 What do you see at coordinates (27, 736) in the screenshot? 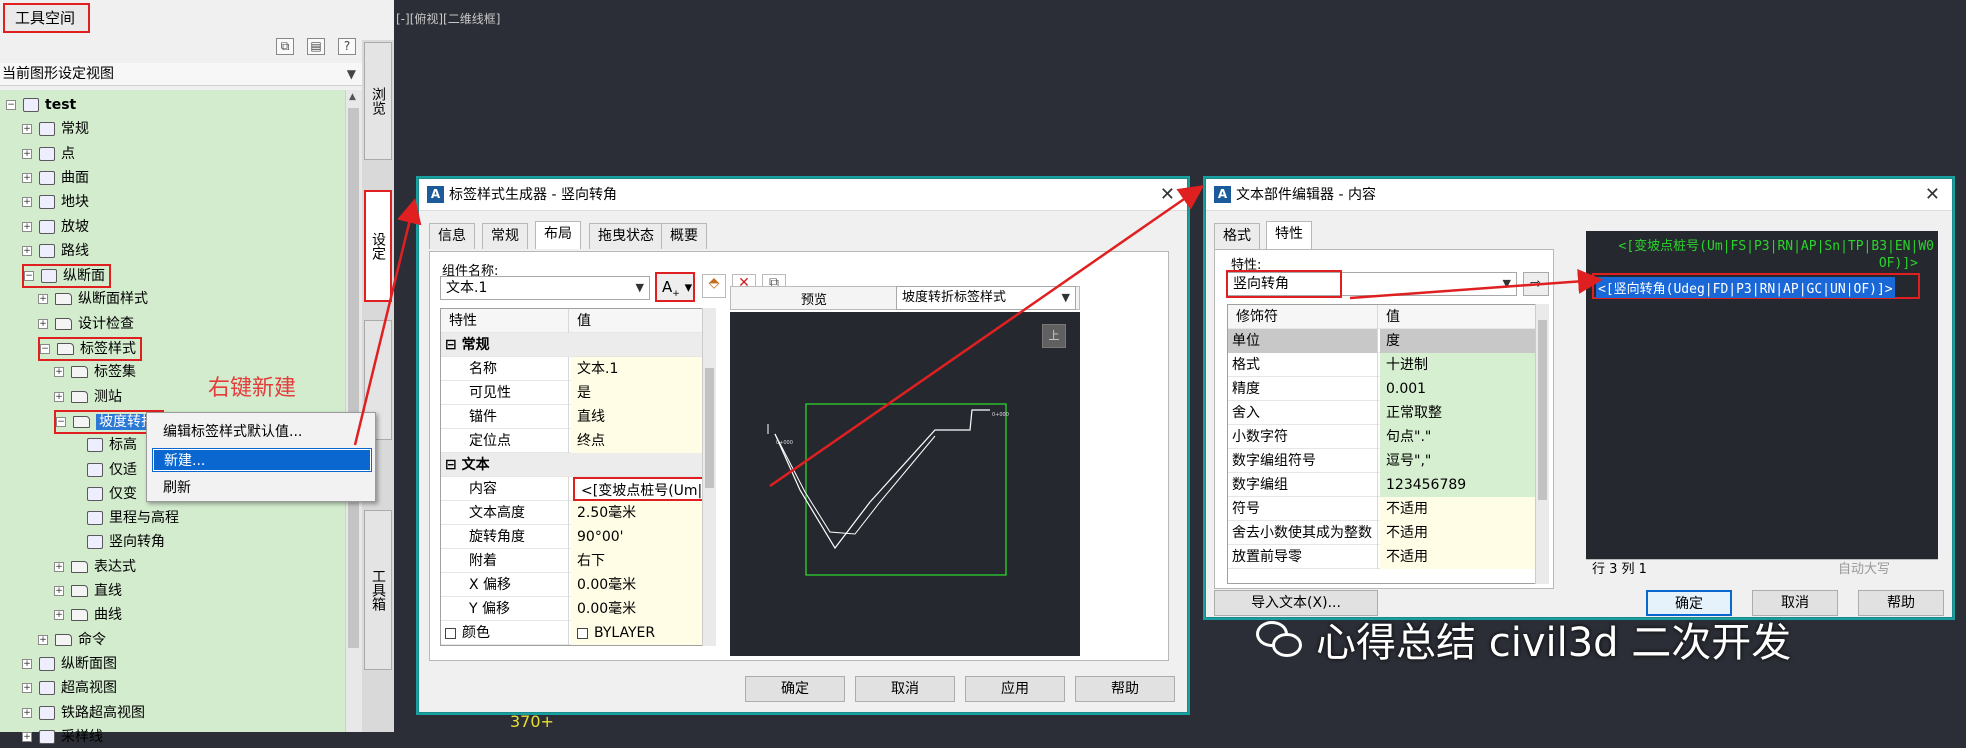
I see `expand-icon: +` at bounding box center [27, 736].